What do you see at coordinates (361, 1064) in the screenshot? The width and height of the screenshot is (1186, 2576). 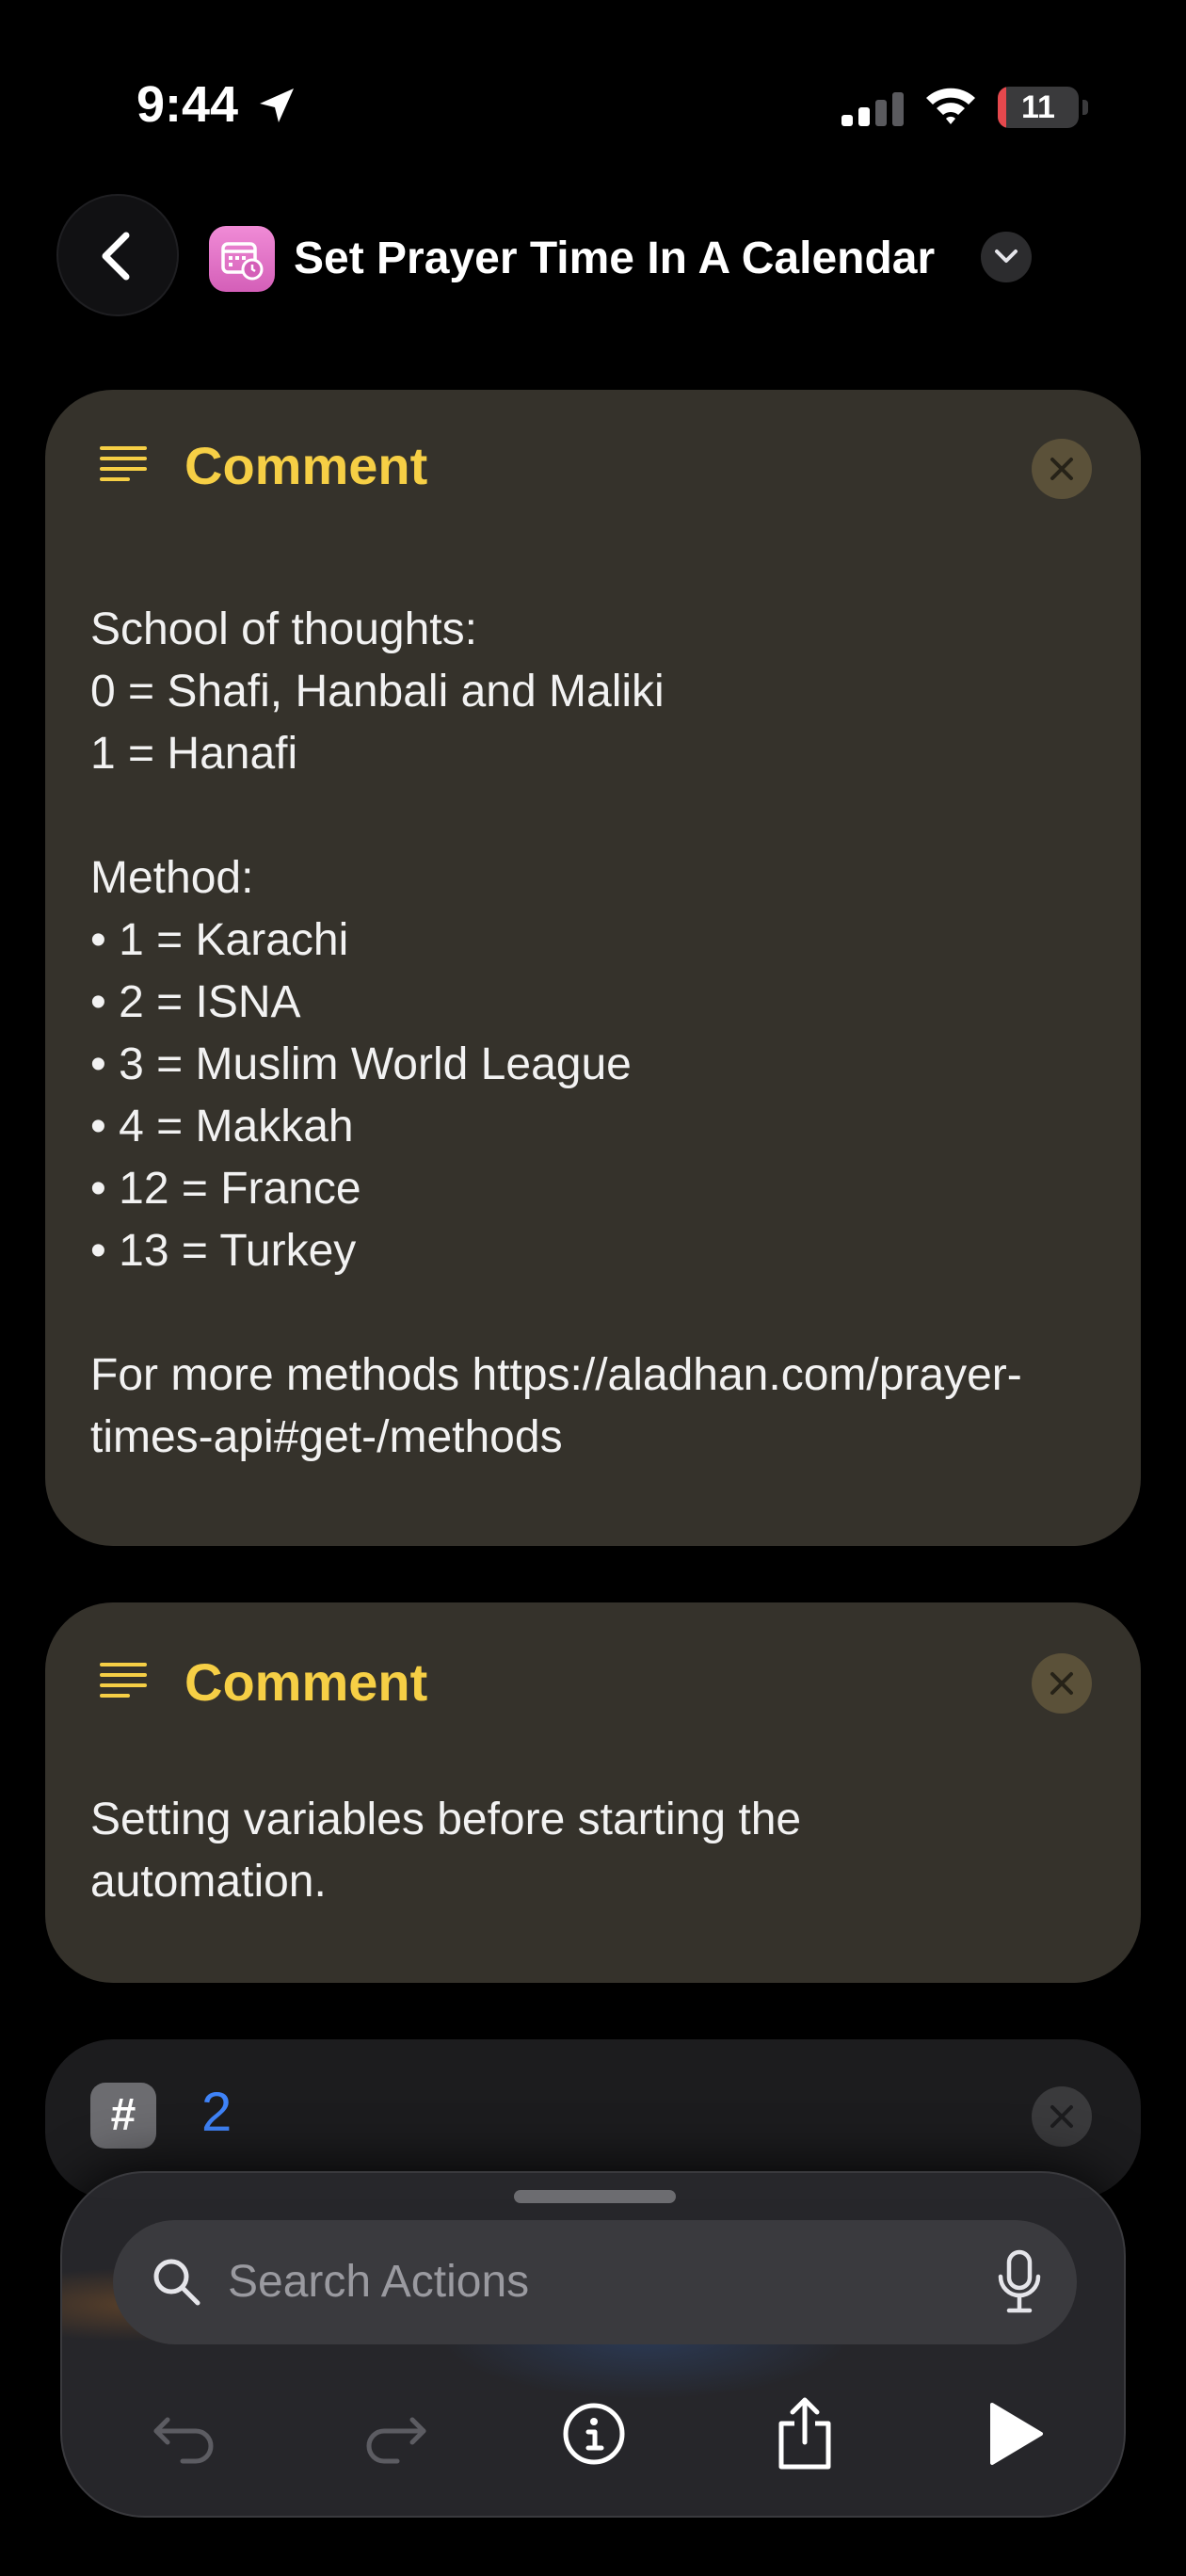 I see `text-line: • 3 = Muslim World League` at bounding box center [361, 1064].